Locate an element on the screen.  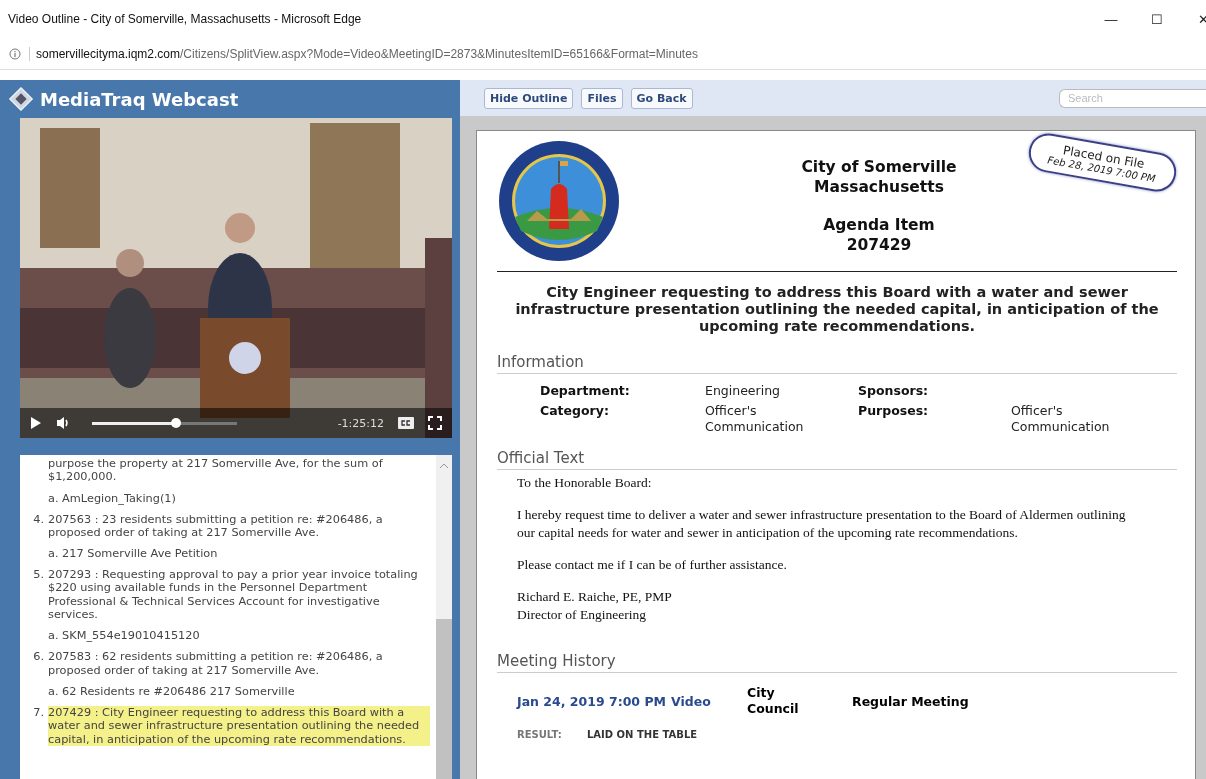
agenda-item-link: 207293 : Requesting approval to pay a prior year invoice totaling $220 using available funds in the Personnel Department Professional & Technical Services Account for investigative services. is located at coordinates (239, 595).